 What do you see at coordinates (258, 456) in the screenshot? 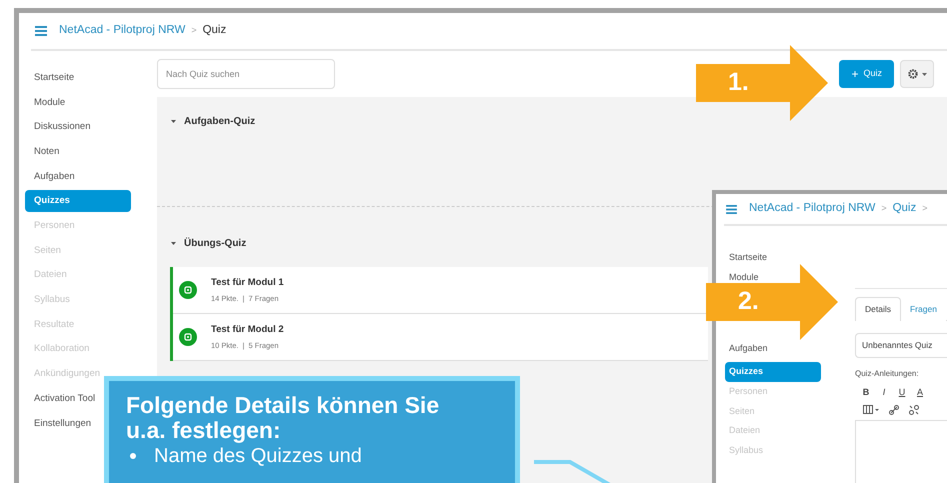
I see `callout-bullet: Name des Quizzes und` at bounding box center [258, 456].